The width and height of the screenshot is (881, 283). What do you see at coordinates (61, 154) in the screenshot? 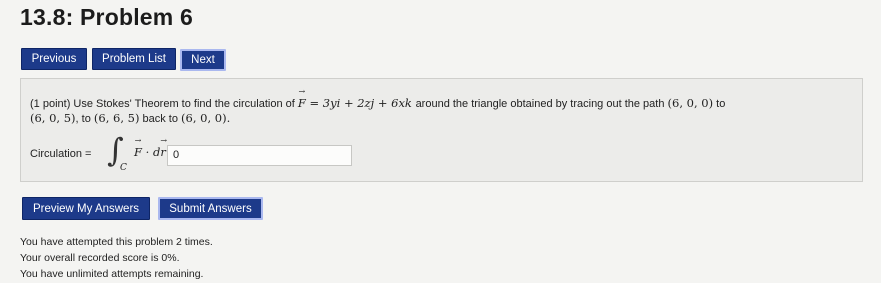
I see `circulation-label: Circulation =` at bounding box center [61, 154].